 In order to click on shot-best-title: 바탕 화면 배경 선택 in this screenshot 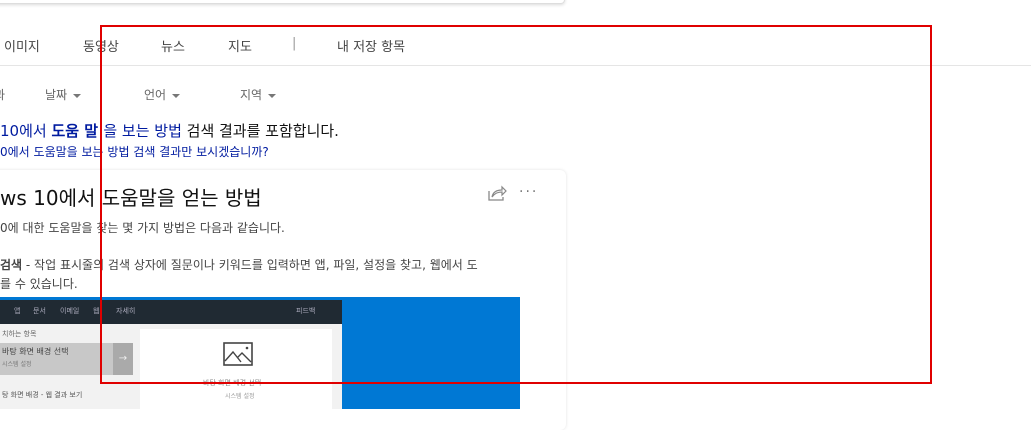, I will do `click(35, 351)`.